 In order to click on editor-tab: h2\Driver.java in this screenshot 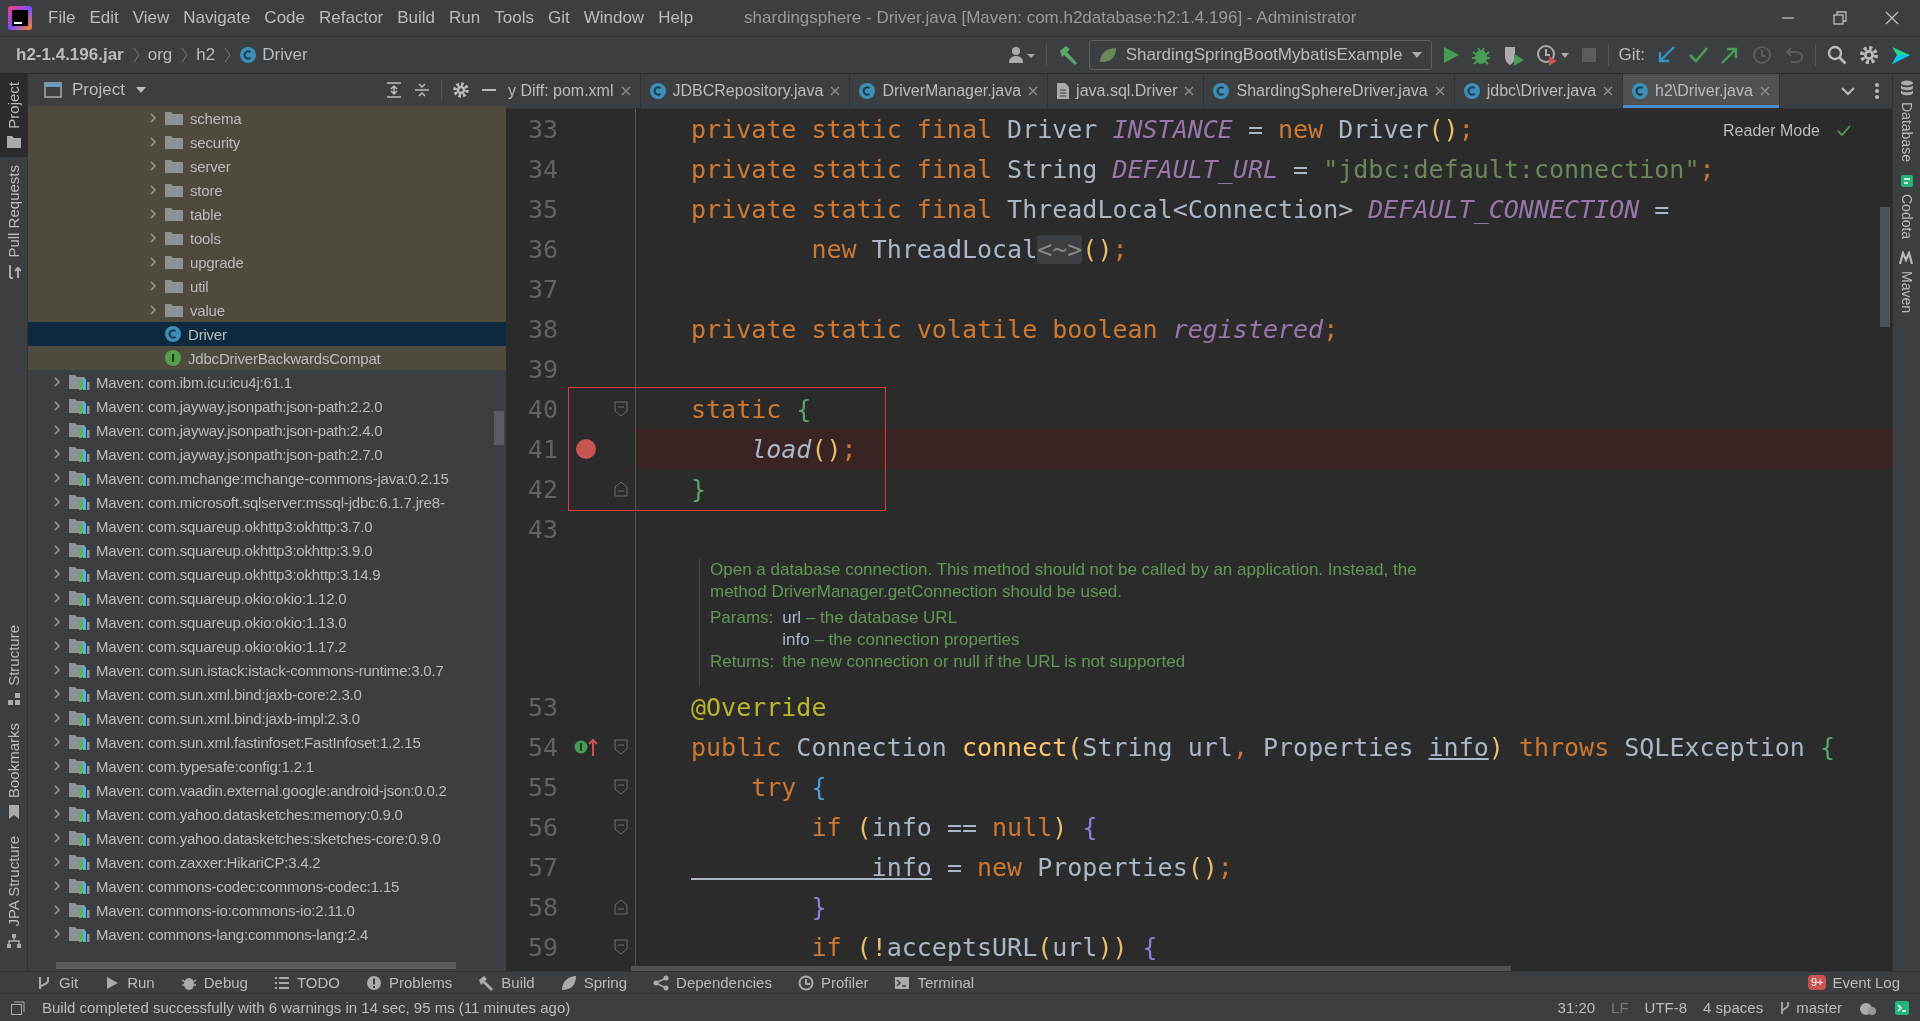, I will do `click(1701, 91)`.